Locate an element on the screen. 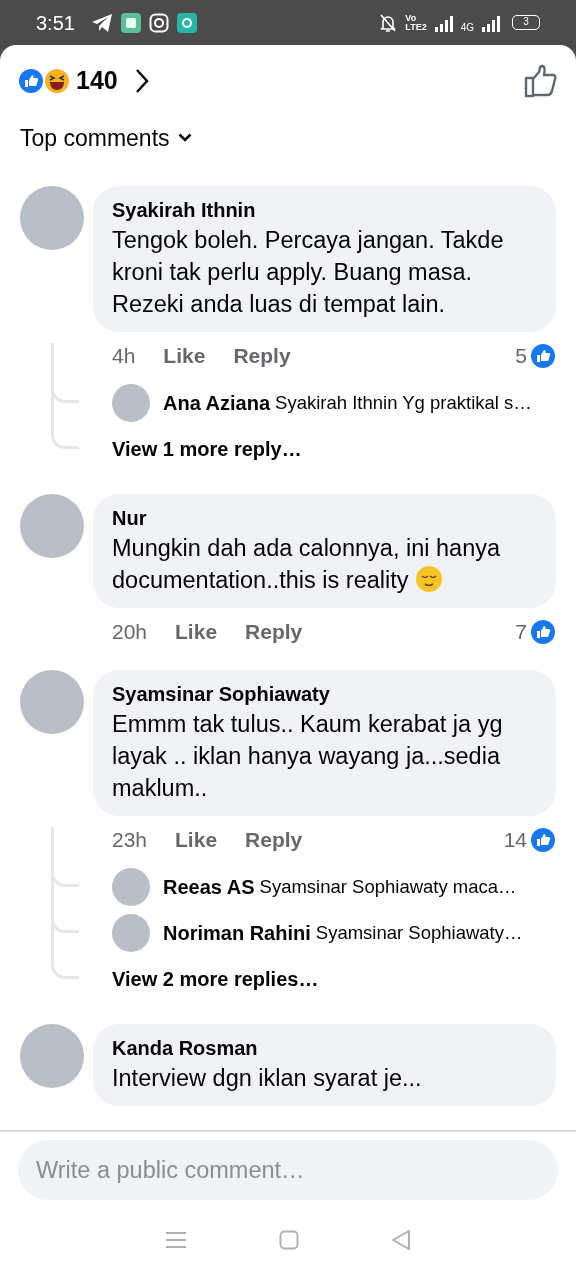 This screenshot has width=576, height=1280. like-count: 5 is located at coordinates (521, 355).